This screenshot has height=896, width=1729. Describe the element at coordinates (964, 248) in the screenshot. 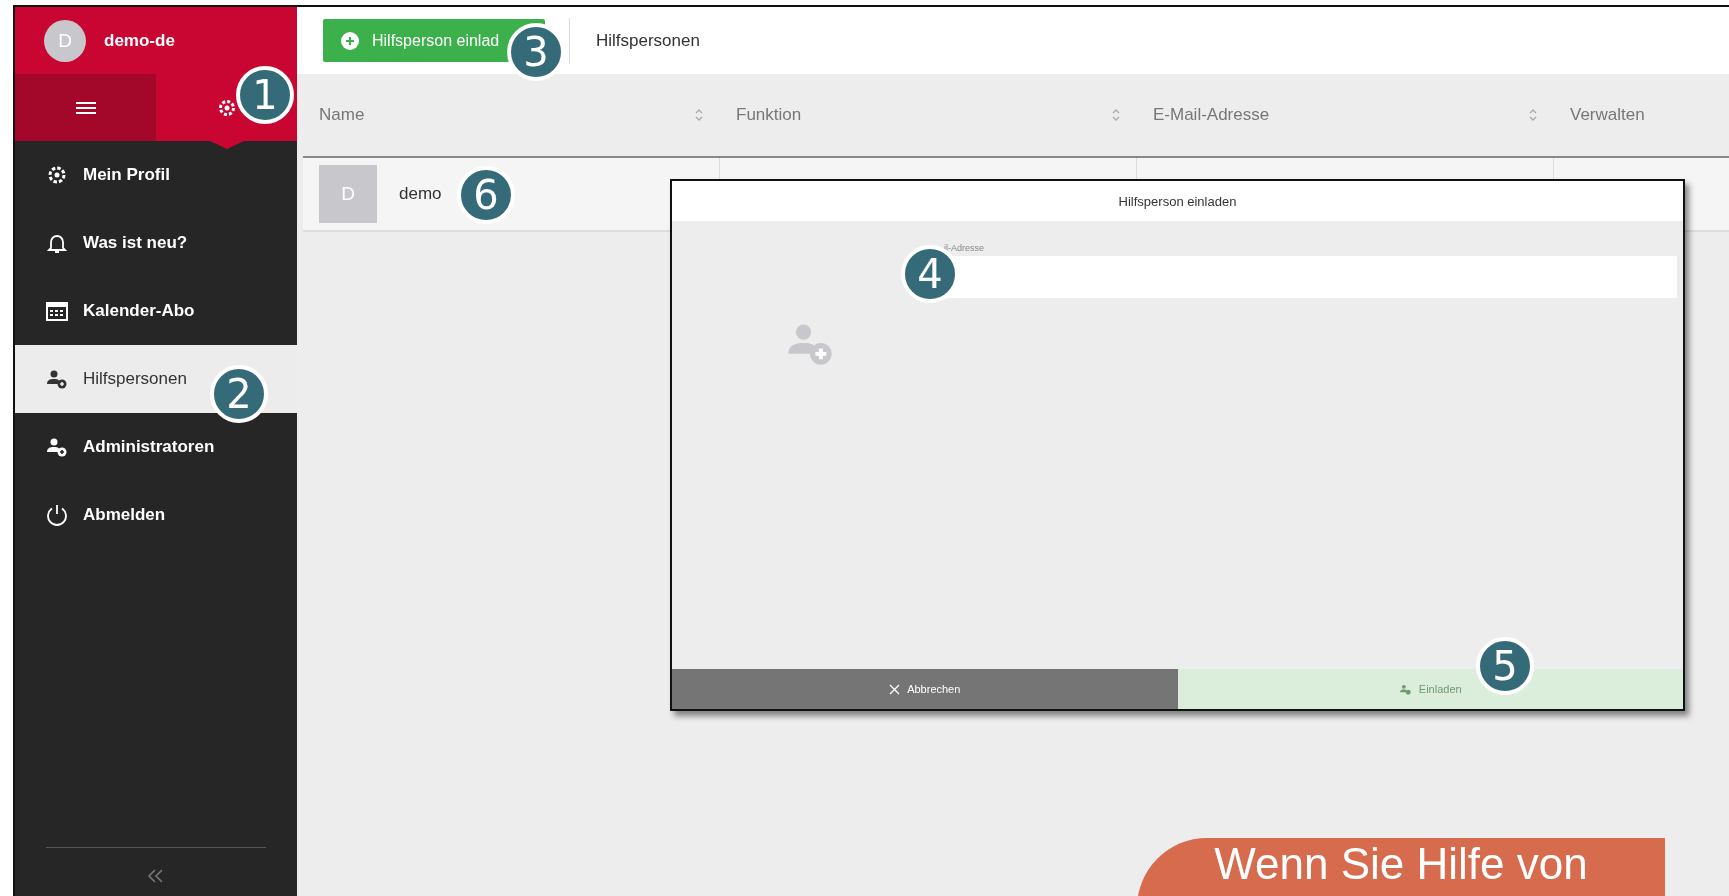

I see `field-label: il-Adresse` at that location.